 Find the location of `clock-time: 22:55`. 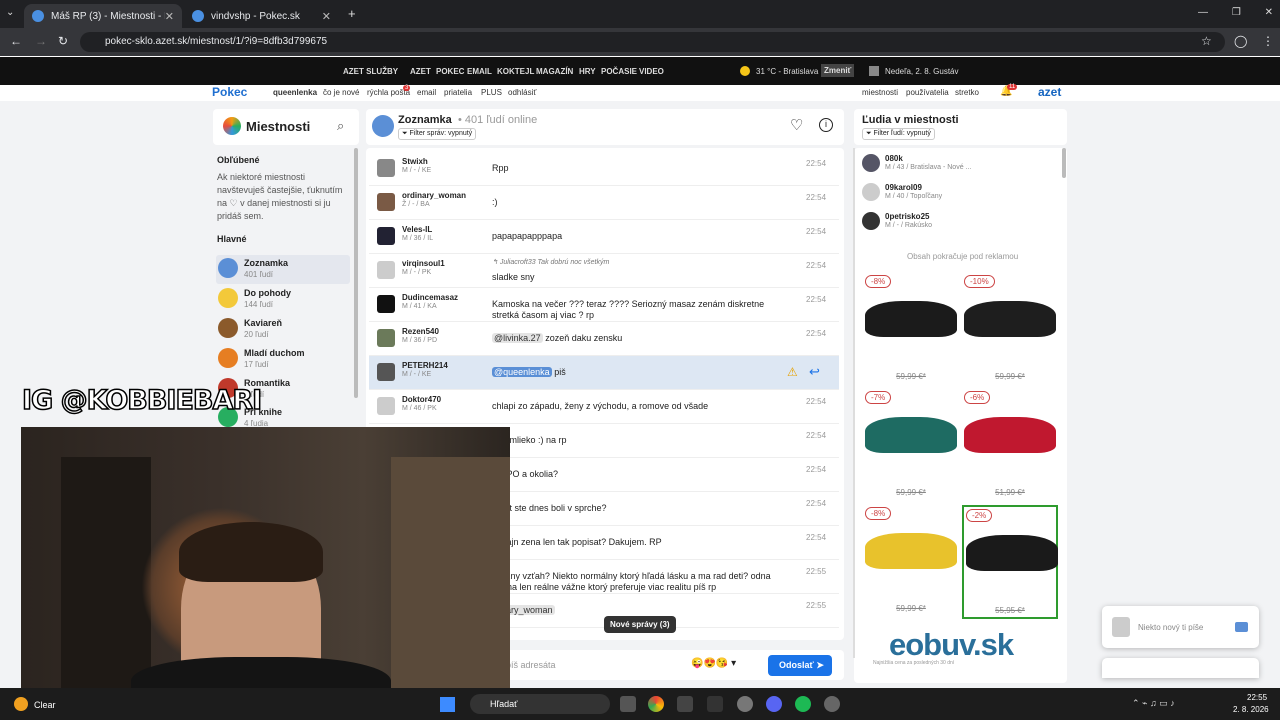

clock-time: 22:55 is located at coordinates (1257, 697).